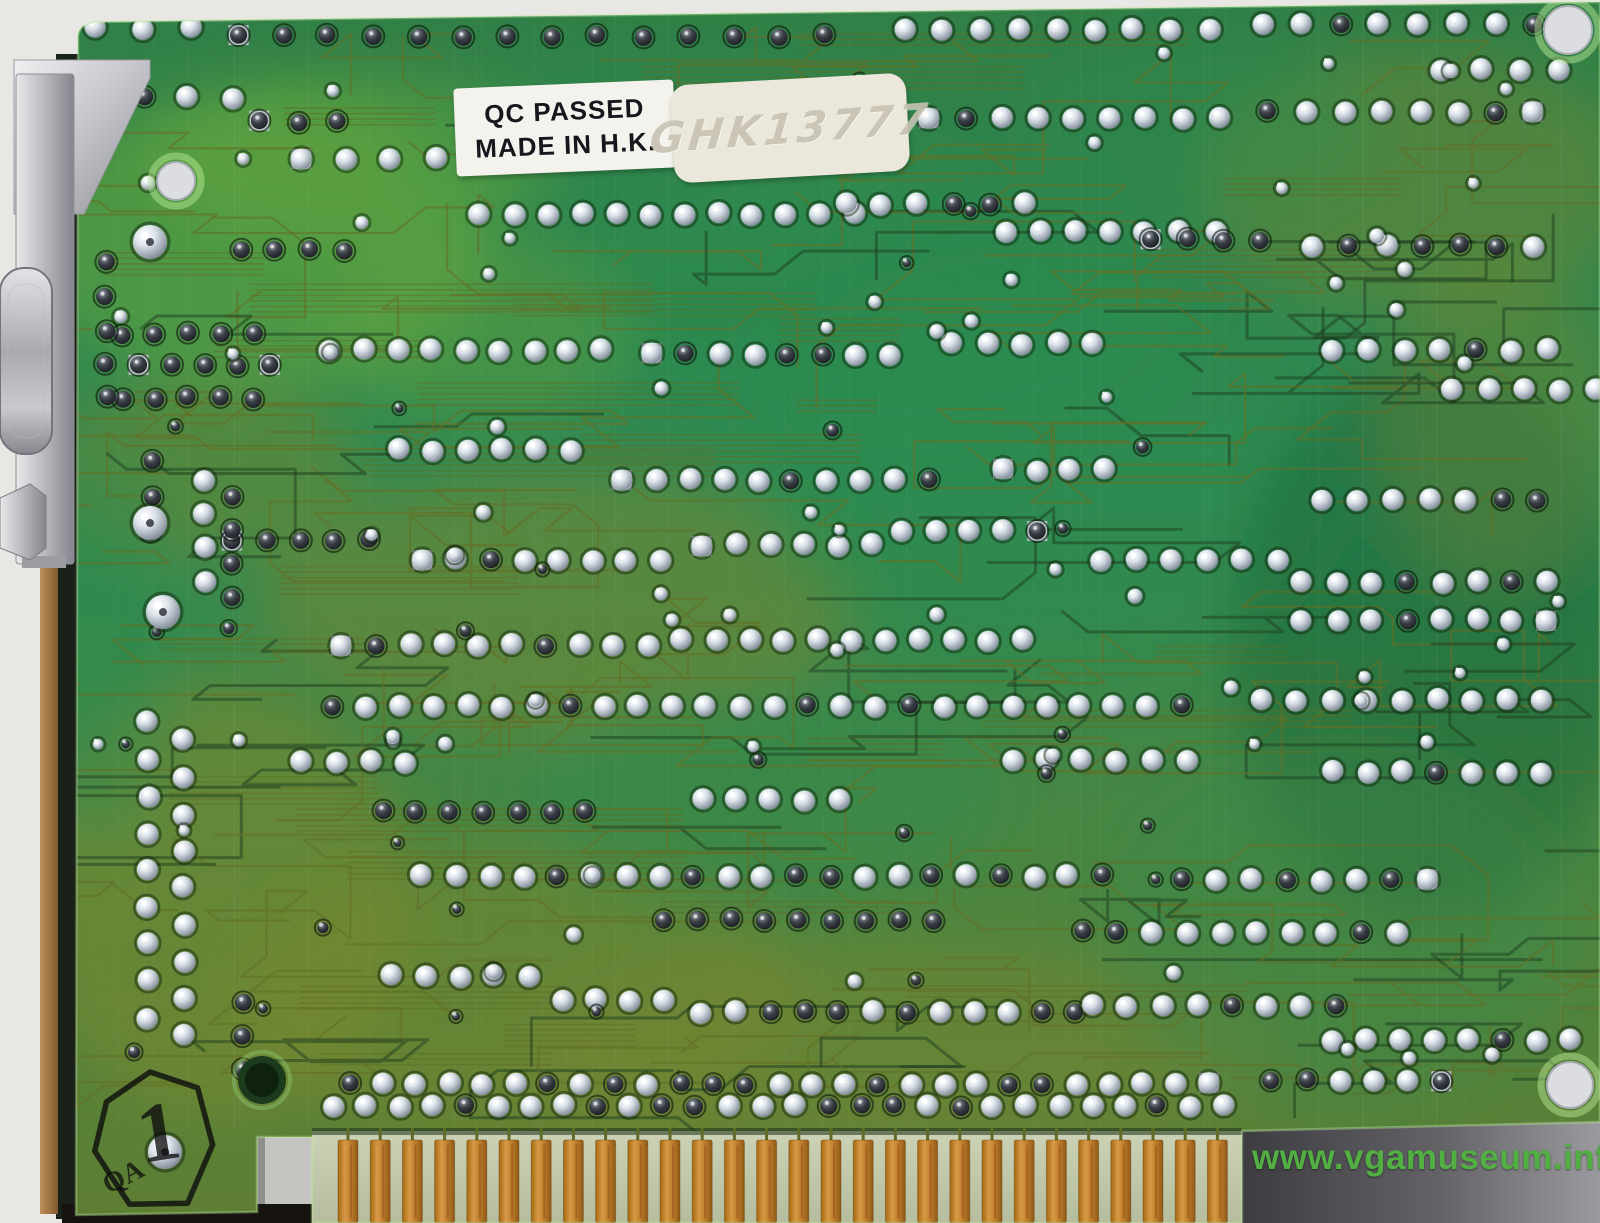 Image resolution: width=1600 pixels, height=1223 pixels. What do you see at coordinates (23, 522) in the screenshot?
I see `hex-standoff-nut` at bounding box center [23, 522].